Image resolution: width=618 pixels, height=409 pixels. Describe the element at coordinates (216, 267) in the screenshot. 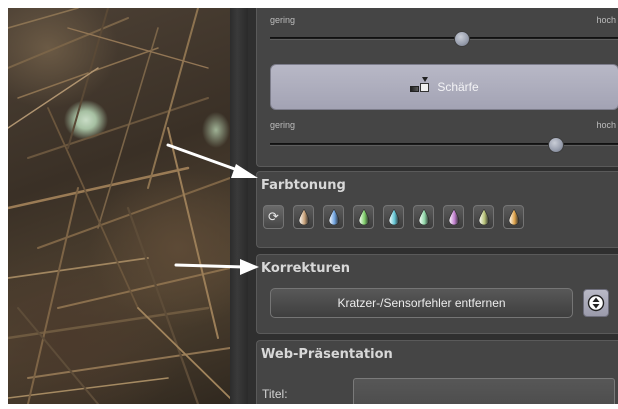

I see `arrow-to-korrekturen` at that location.